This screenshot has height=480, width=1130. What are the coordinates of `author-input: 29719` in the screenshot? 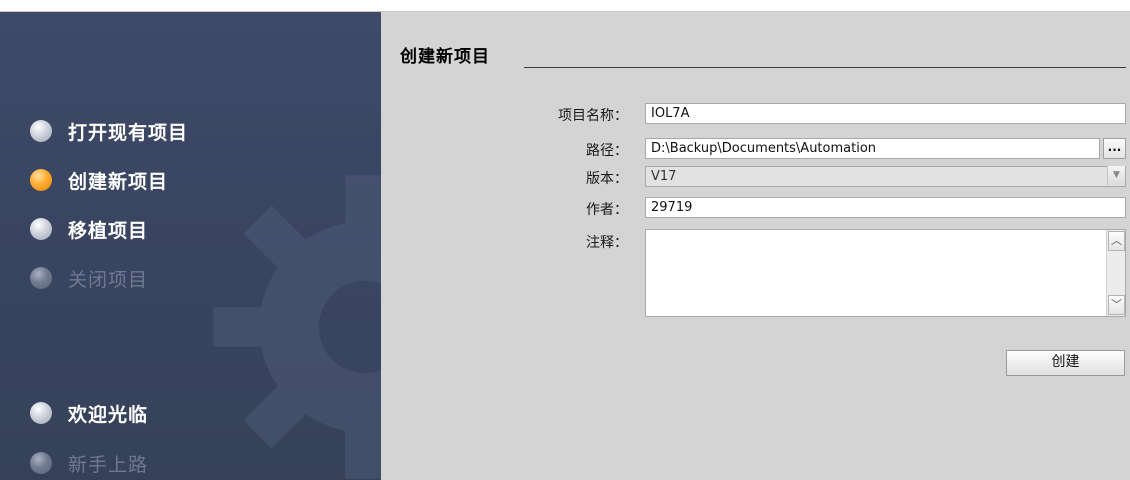 It's located at (885, 207).